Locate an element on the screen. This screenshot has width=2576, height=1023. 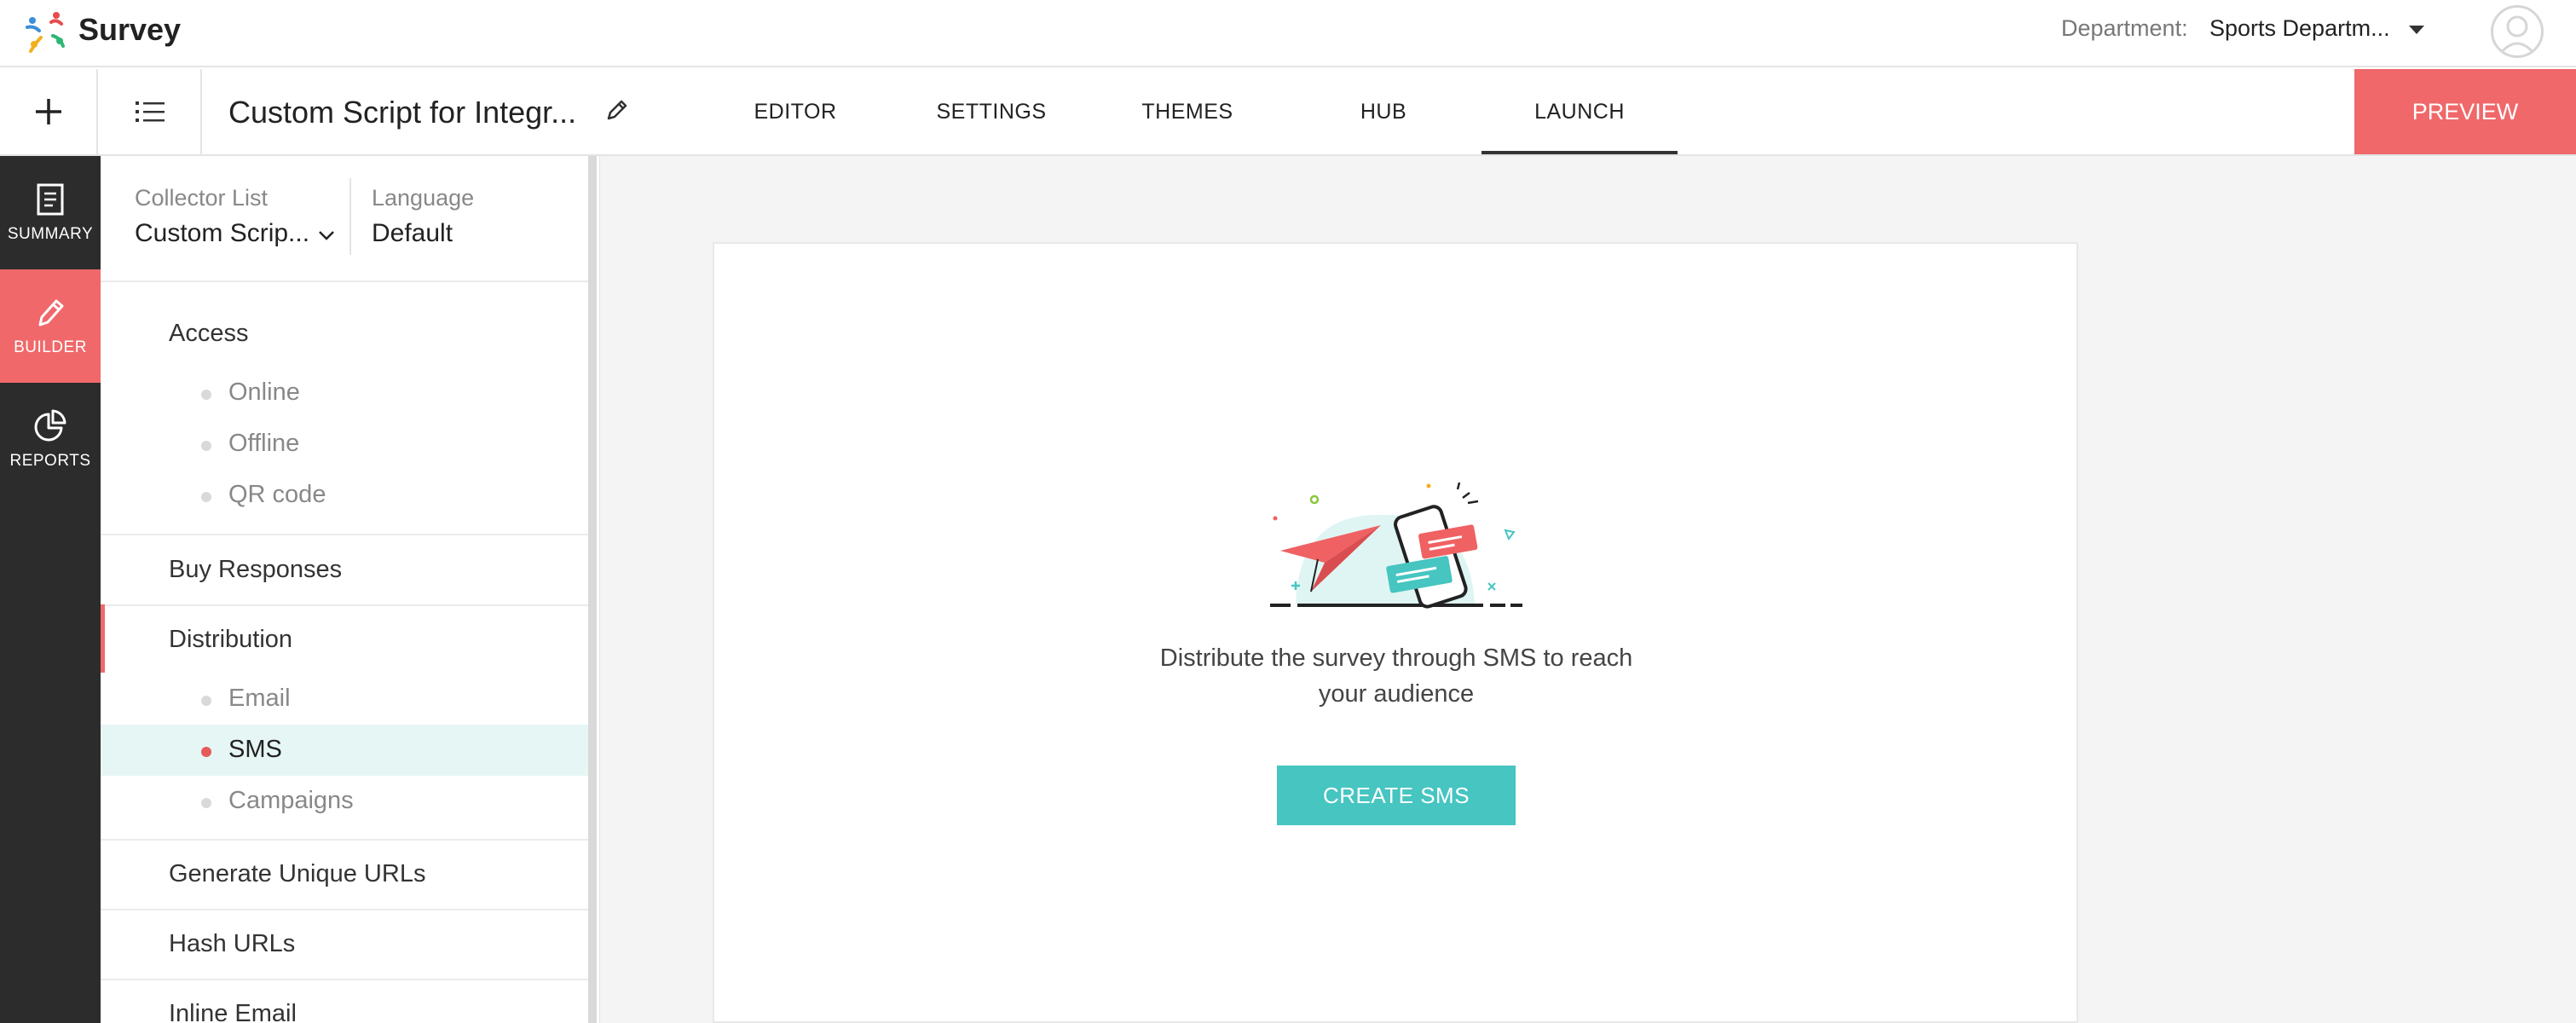
item-label: QR code is located at coordinates (277, 495).